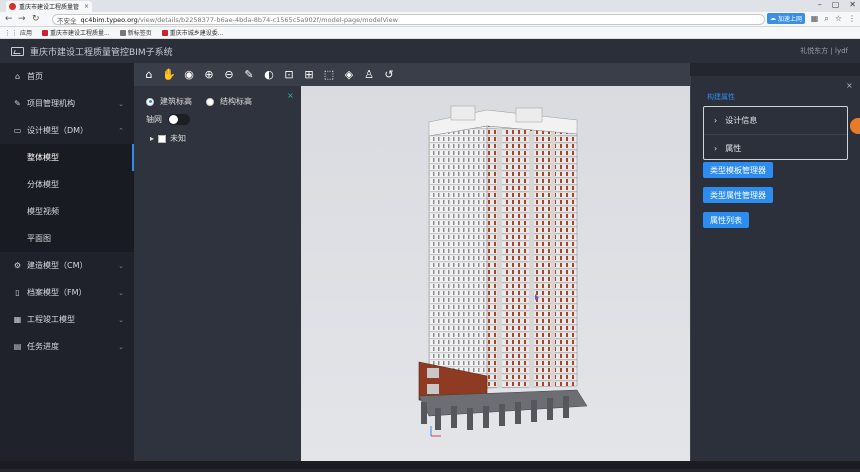  Describe the element at coordinates (17, 319) in the screenshot. I see `grid-icon: ▦` at that location.